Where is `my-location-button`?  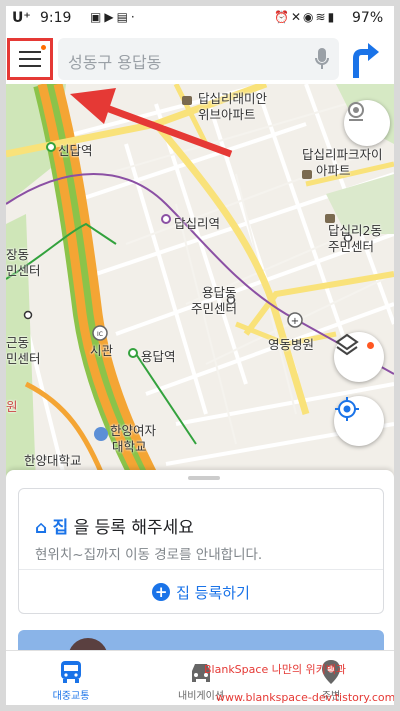 my-location-button is located at coordinates (359, 421).